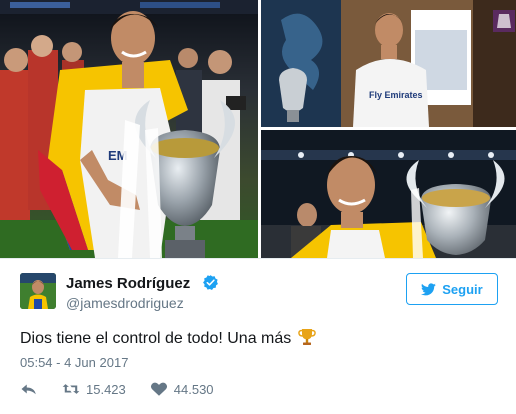 Image resolution: width=516 pixels, height=414 pixels. Describe the element at coordinates (128, 283) in the screenshot. I see `display-name: James Rodríguez` at that location.